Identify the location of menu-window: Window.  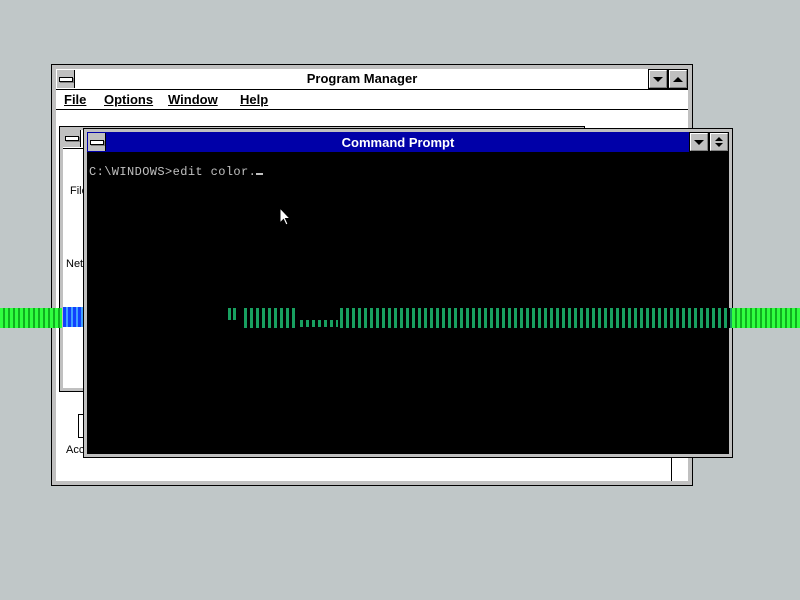
(193, 99).